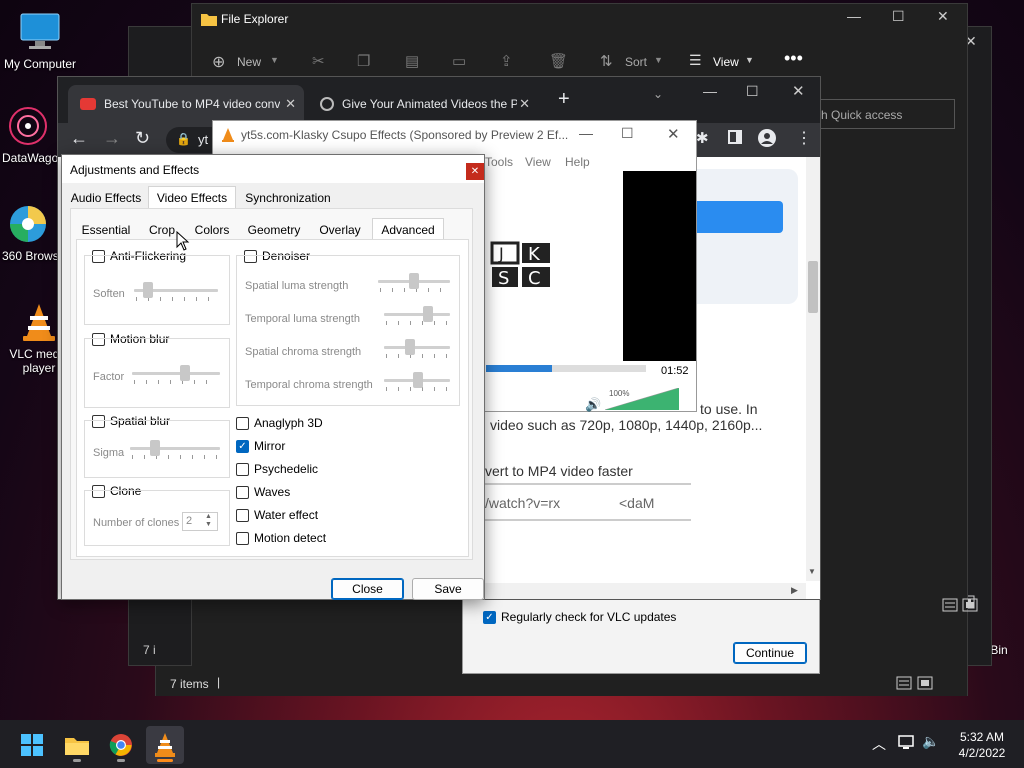  What do you see at coordinates (886, 114) in the screenshot?
I see `search-box: h Quick access` at bounding box center [886, 114].